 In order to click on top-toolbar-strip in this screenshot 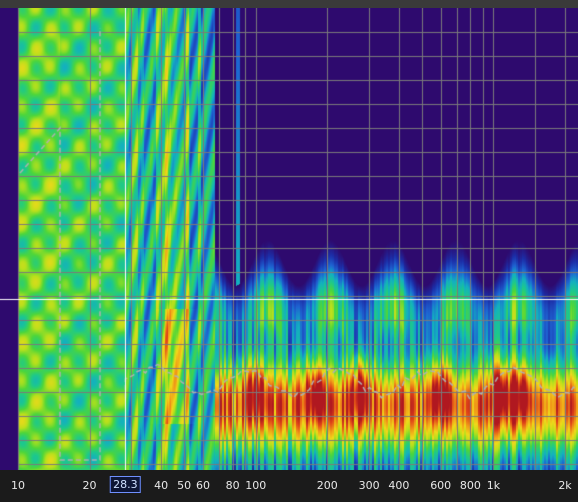, I will do `click(289, 4)`.